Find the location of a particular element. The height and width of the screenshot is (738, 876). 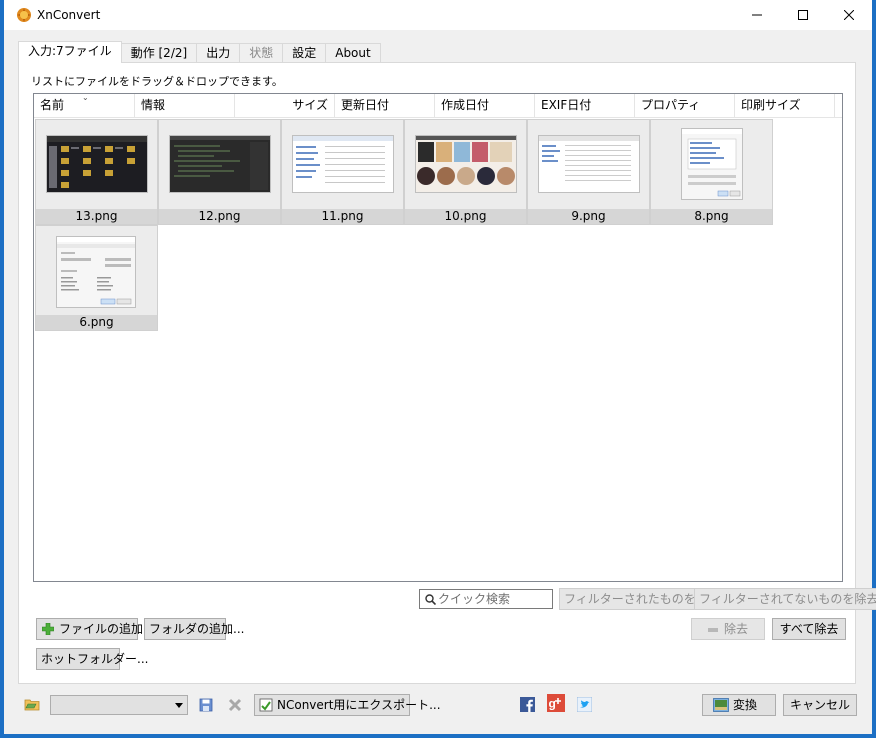

file-name: 10.png is located at coordinates (465, 216).